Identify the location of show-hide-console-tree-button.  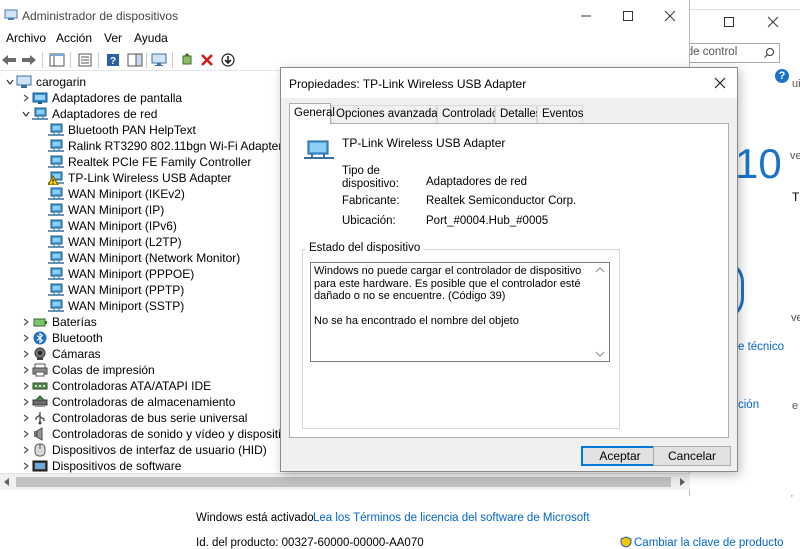
(57, 60).